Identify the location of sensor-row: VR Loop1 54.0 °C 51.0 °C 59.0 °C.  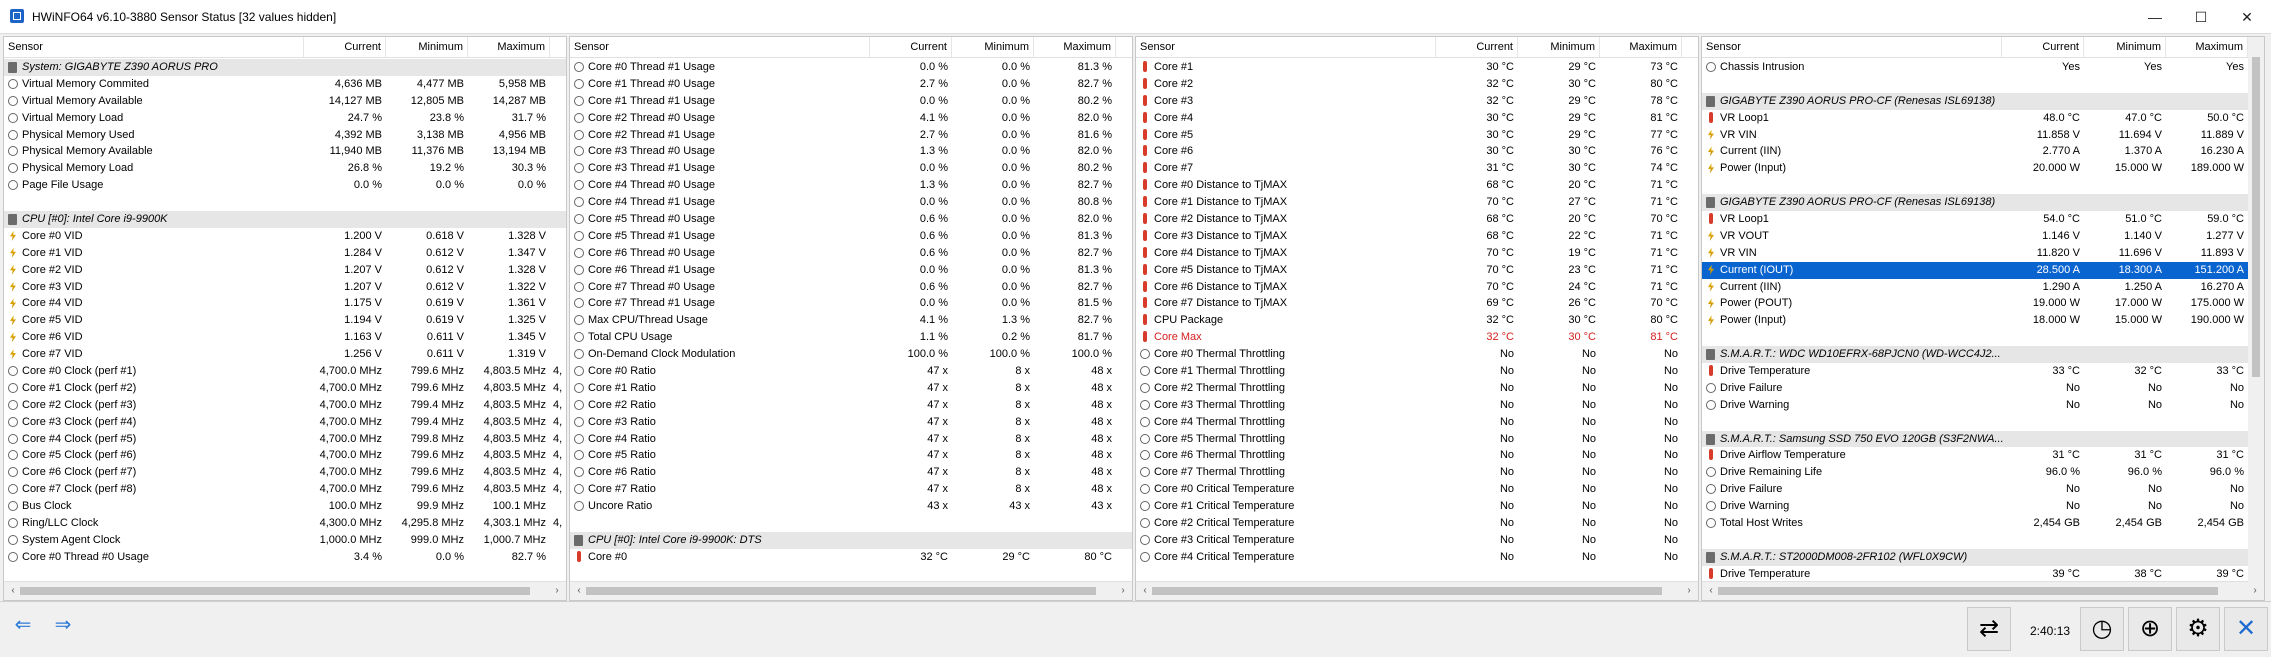
(1983, 219).